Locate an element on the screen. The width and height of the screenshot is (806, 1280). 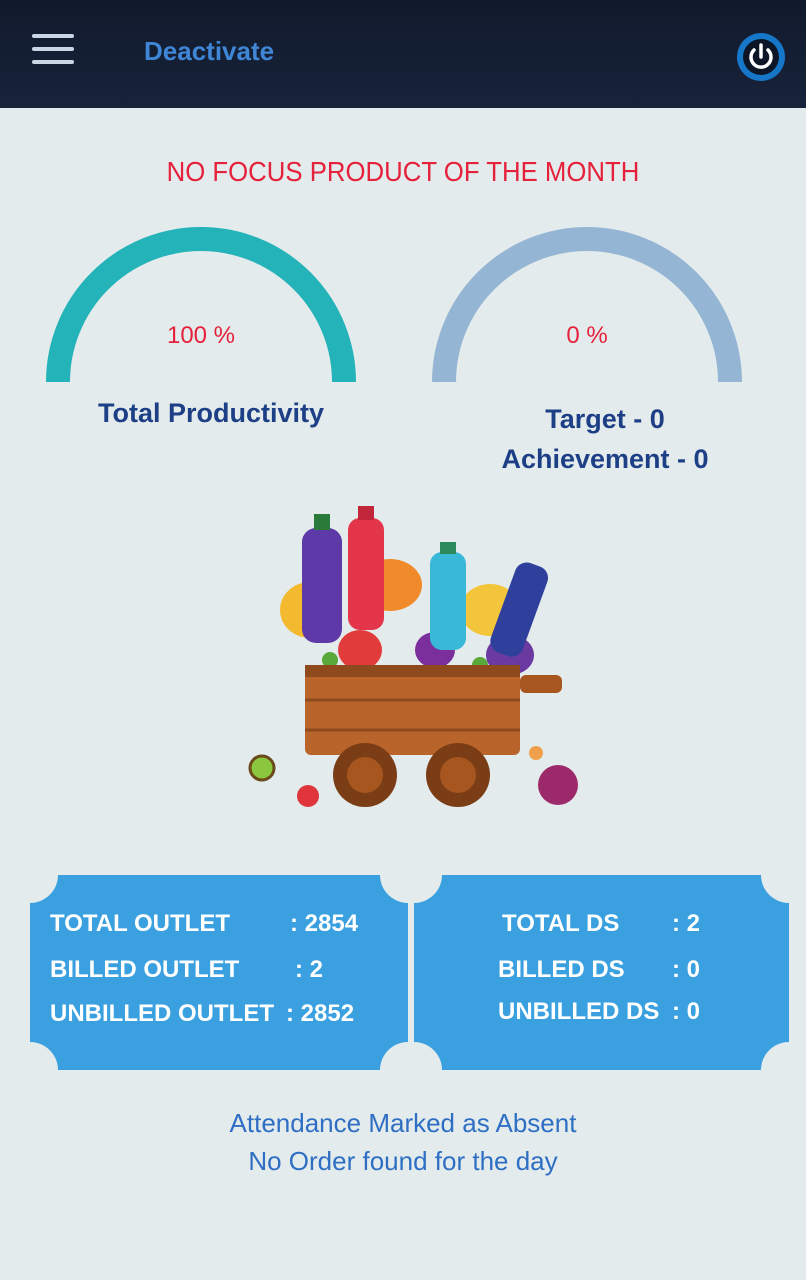
billed-ds-label: BILLED DS is located at coordinates (561, 969).